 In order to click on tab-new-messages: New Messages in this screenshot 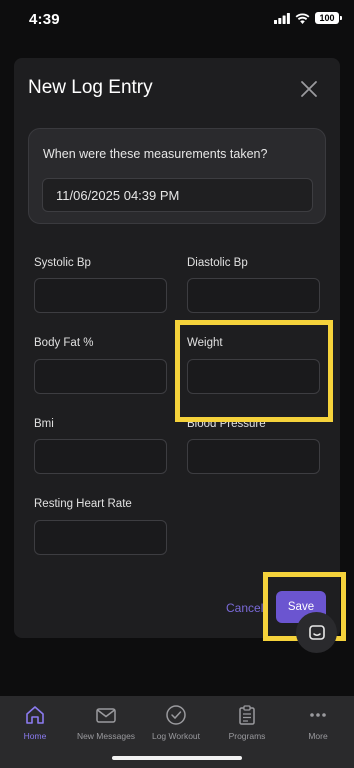, I will do `click(106, 722)`.